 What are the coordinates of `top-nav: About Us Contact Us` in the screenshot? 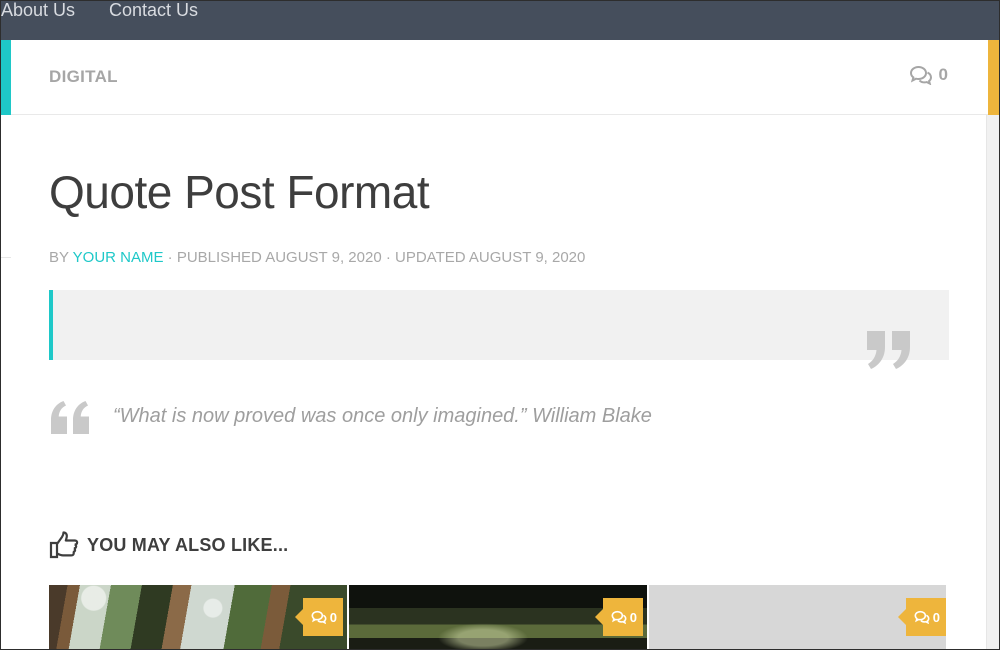 It's located at (500, 20).